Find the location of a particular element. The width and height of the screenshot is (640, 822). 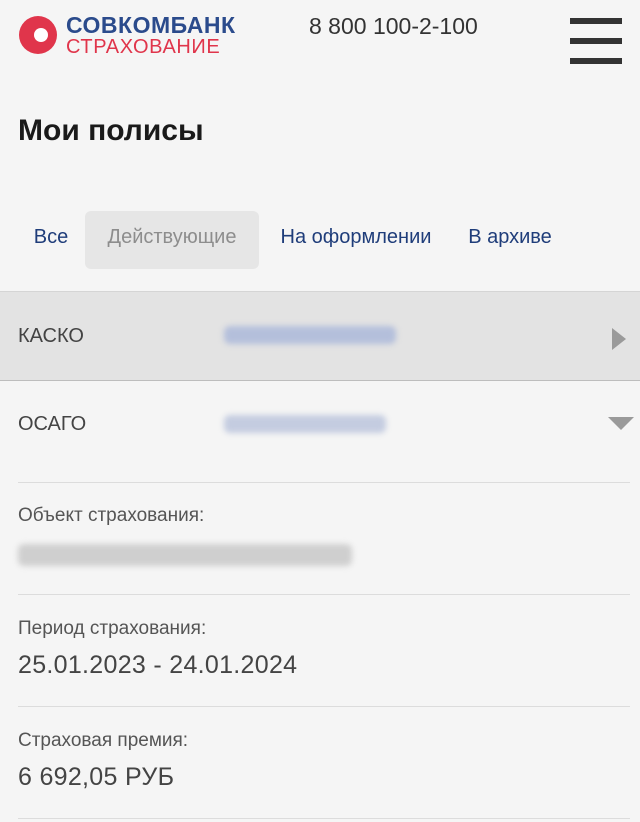

logo-line2: СТРАХОВАНИЕ is located at coordinates (143, 47).